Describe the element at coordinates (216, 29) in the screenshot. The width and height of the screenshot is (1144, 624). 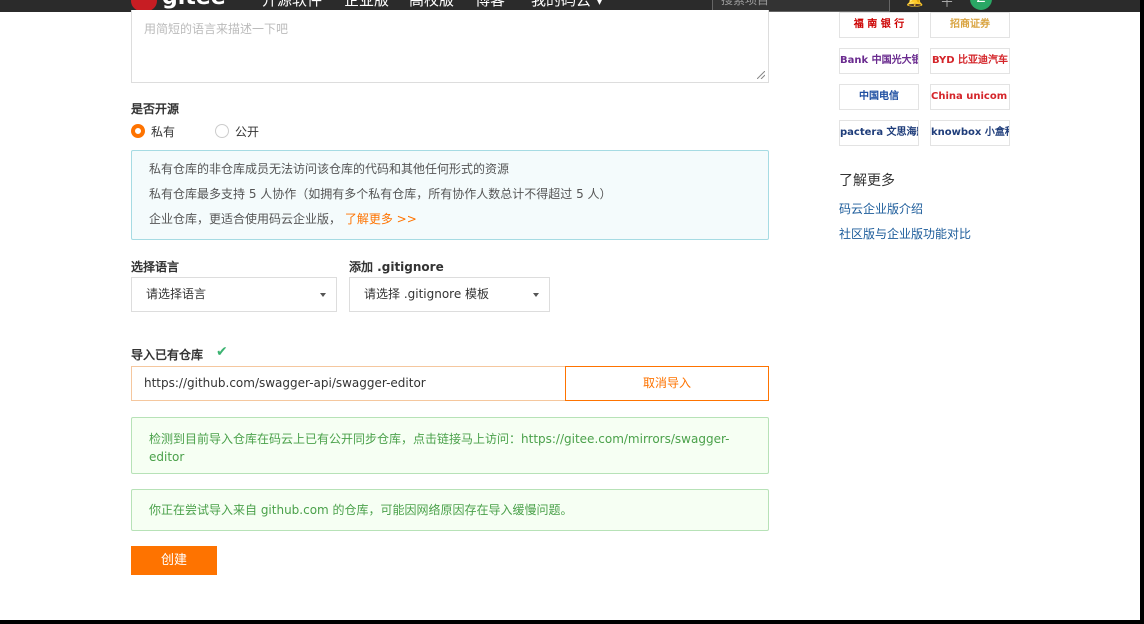
I see `description-placeholder: 用简短的语言来描述一下吧` at that location.